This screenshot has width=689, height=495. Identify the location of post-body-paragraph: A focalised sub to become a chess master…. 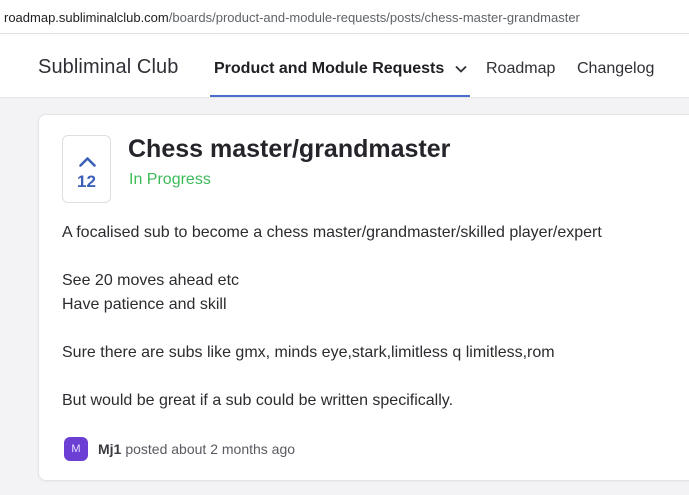
(332, 232).